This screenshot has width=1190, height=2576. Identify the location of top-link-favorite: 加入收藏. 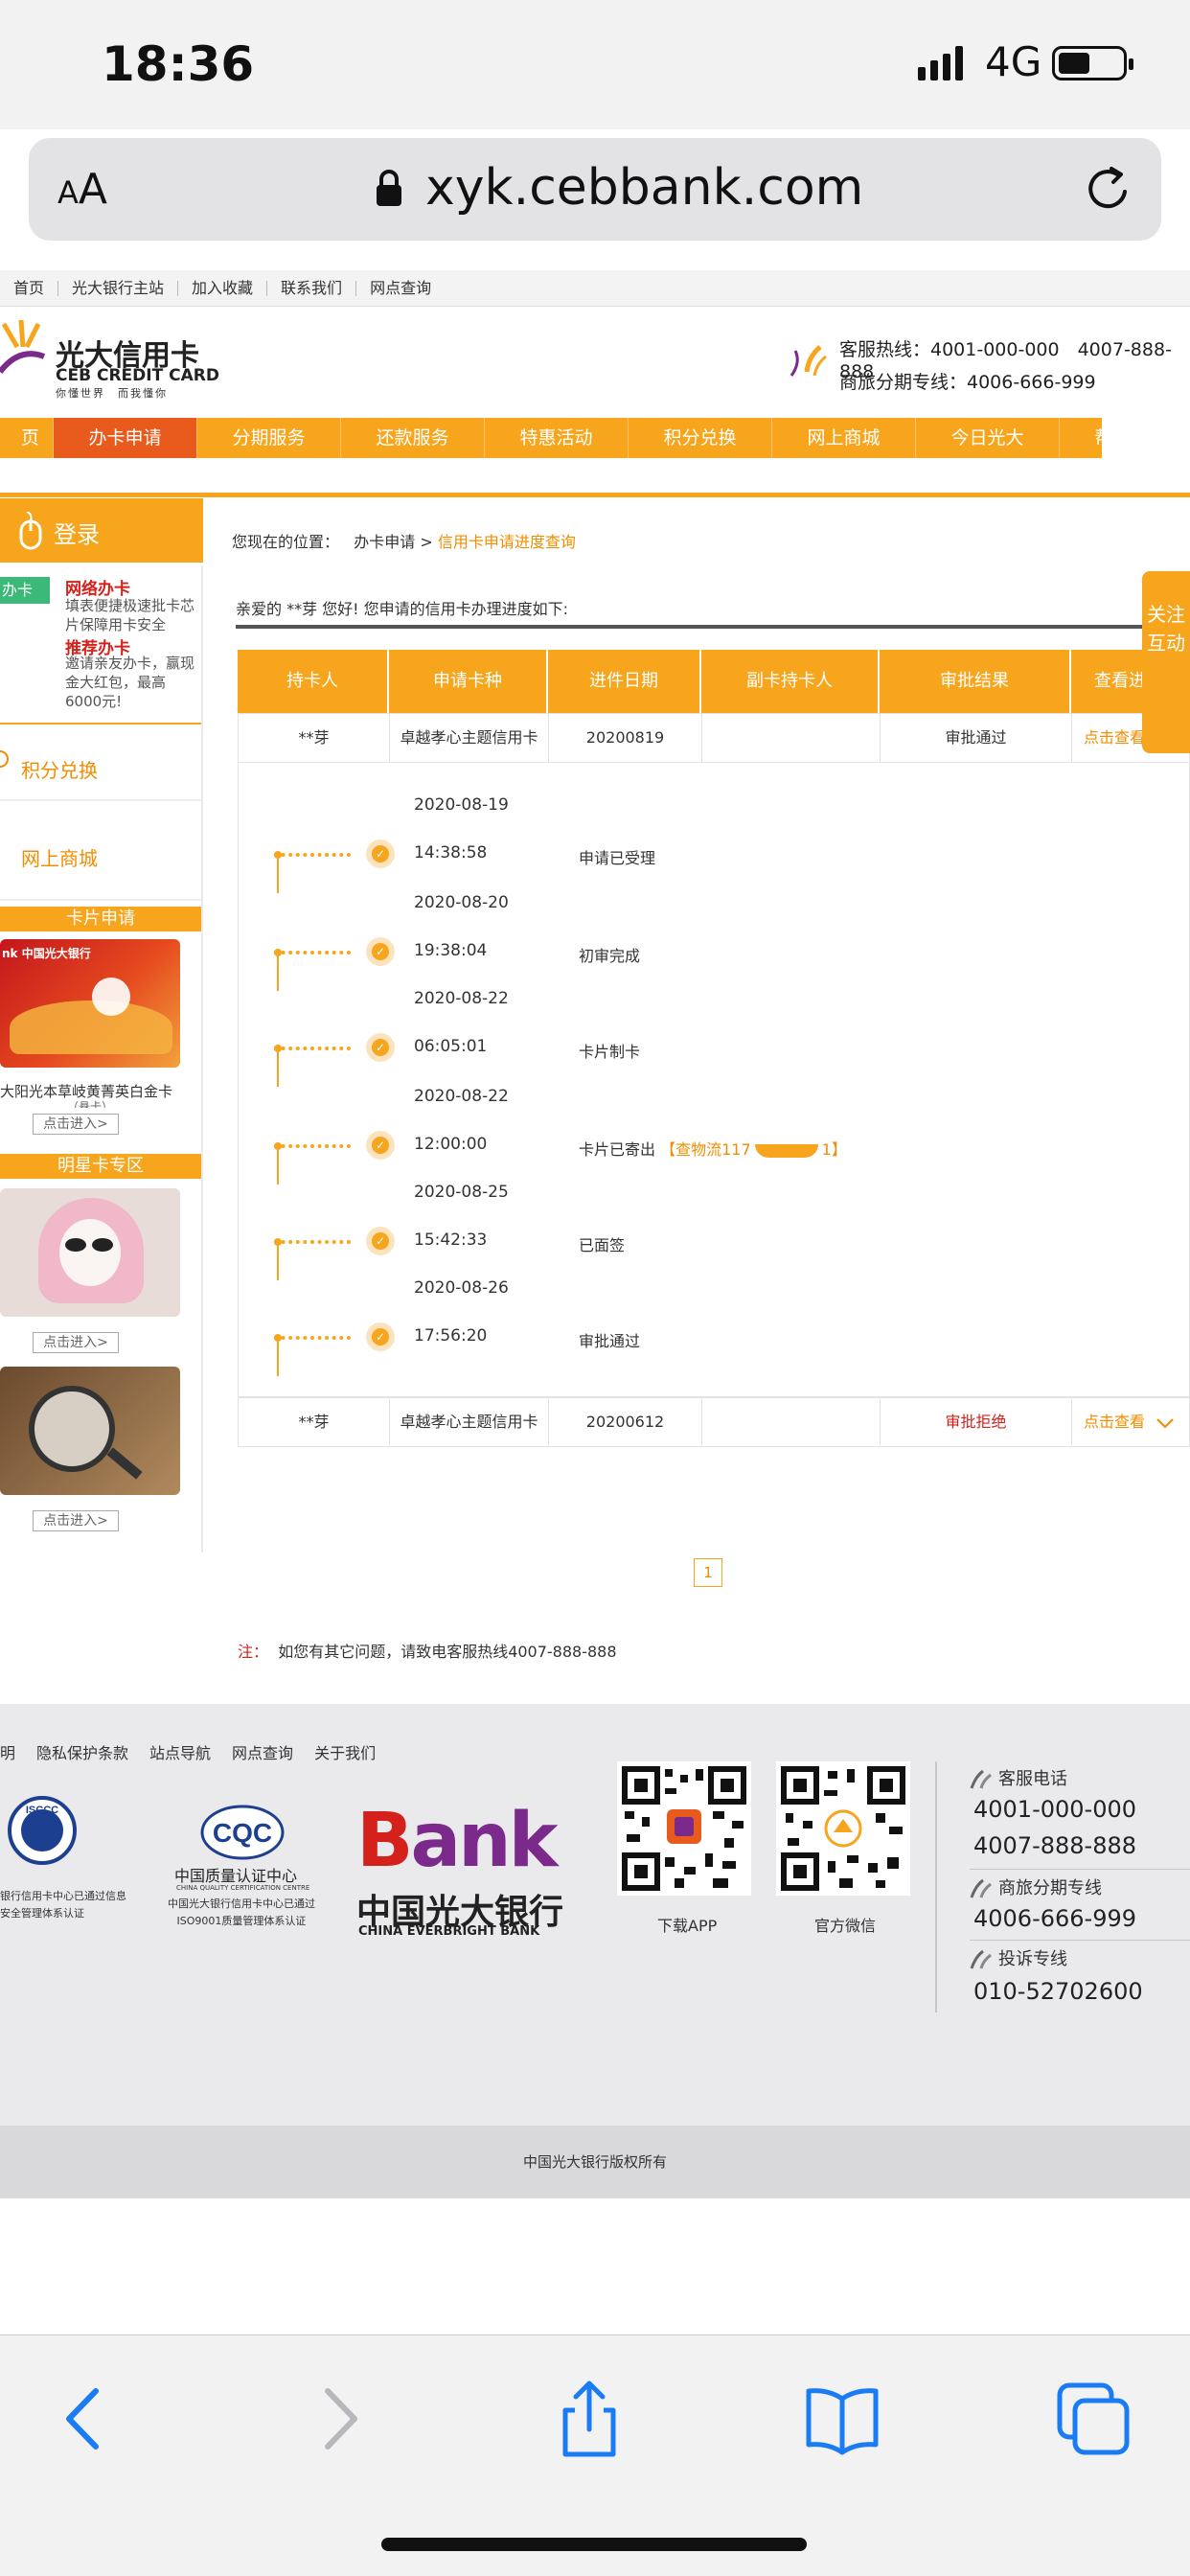
(223, 288).